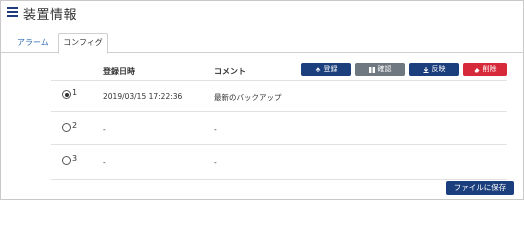 This screenshot has height=240, width=524. I want to click on page-header: 装置情報, so click(262, 13).